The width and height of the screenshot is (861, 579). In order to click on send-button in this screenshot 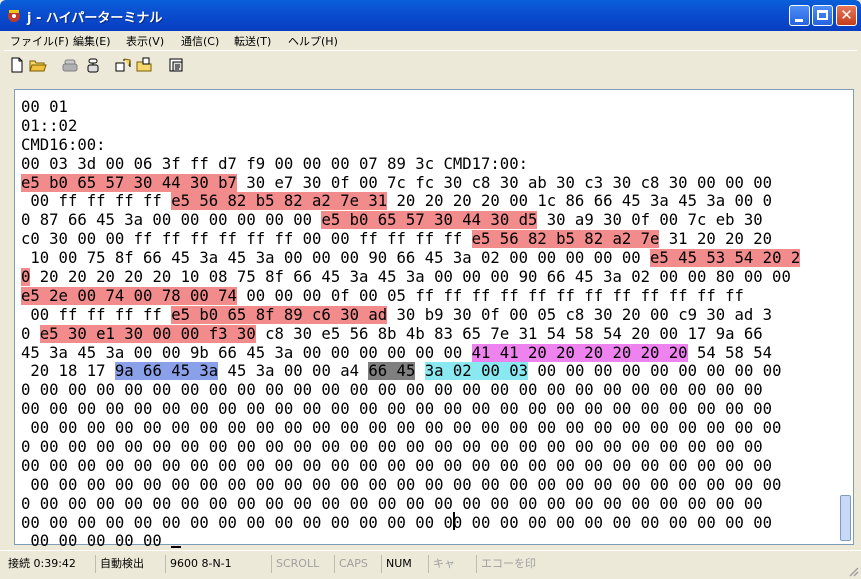, I will do `click(123, 65)`.